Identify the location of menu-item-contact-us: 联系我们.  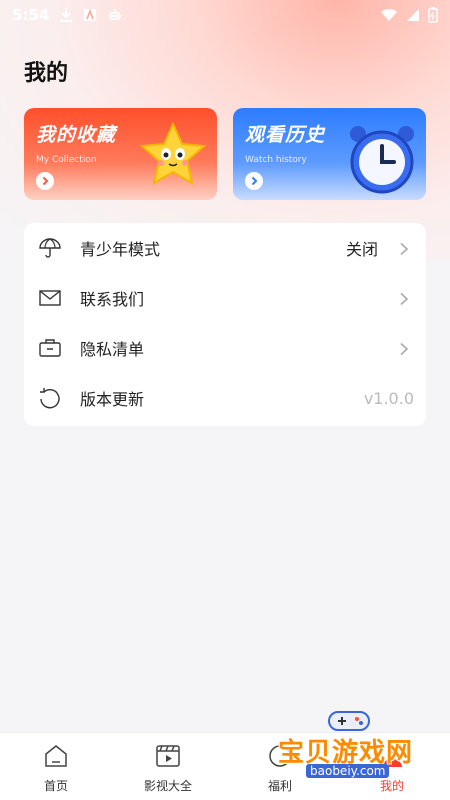
(225, 298).